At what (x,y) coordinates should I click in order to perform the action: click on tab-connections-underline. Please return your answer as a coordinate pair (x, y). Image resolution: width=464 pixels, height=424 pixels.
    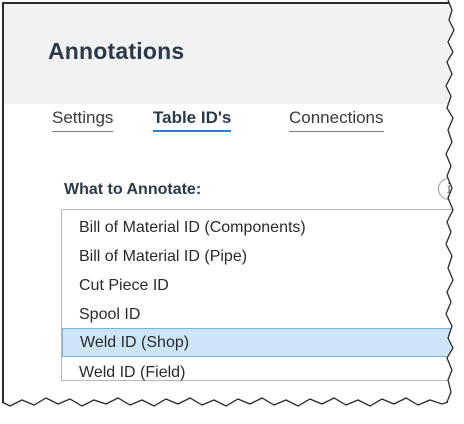
    Looking at the image, I should click on (336, 131).